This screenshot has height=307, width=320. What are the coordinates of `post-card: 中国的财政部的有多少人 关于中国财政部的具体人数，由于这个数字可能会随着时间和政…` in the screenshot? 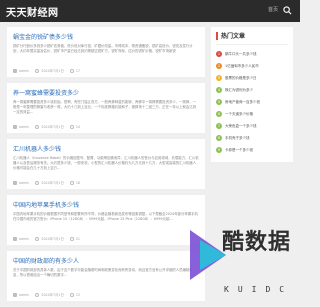 It's located at (106, 276).